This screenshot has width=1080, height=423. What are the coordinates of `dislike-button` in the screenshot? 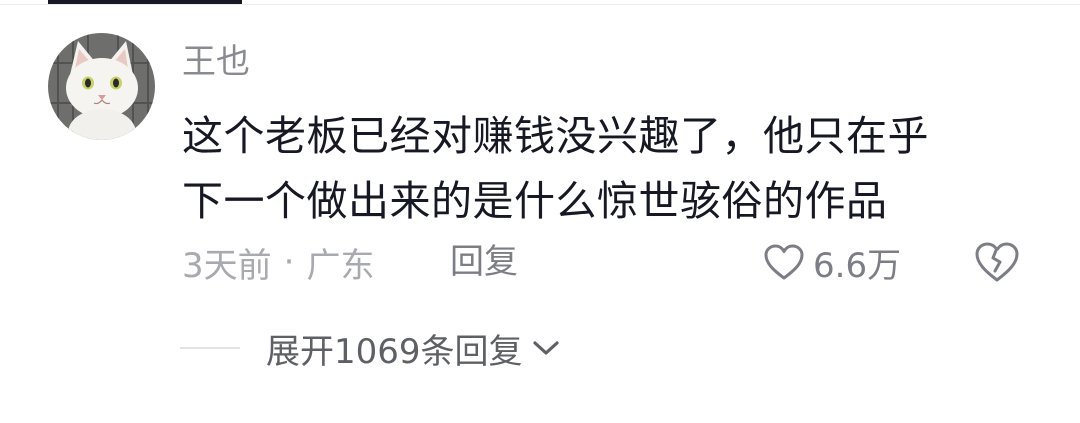 It's located at (997, 262).